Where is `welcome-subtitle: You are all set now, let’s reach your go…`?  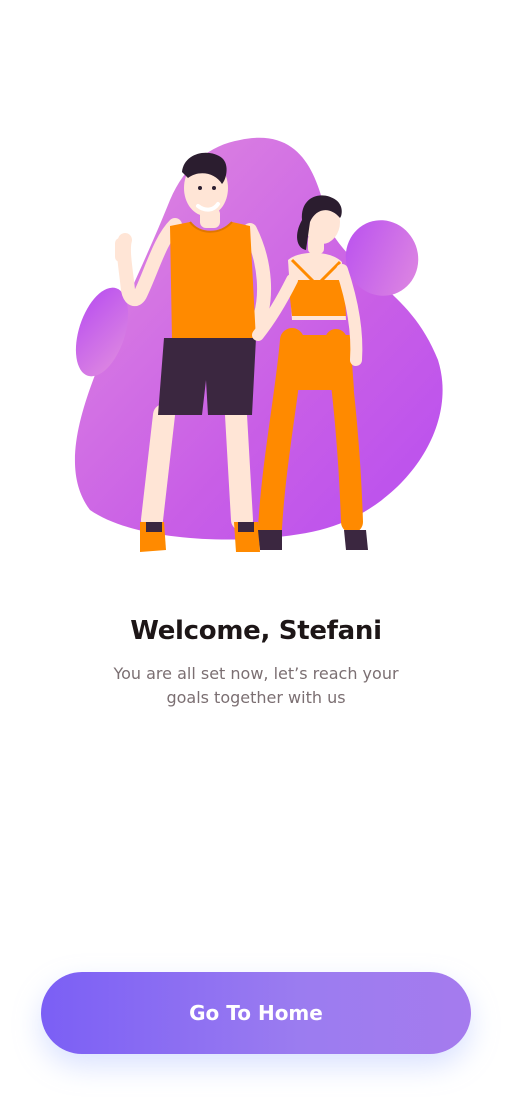 welcome-subtitle: You are all set now, let’s reach your go… is located at coordinates (256, 685).